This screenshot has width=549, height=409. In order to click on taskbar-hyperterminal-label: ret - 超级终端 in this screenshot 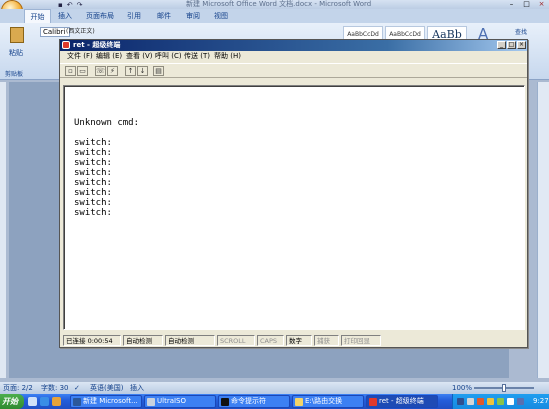, I will do `click(401, 401)`.